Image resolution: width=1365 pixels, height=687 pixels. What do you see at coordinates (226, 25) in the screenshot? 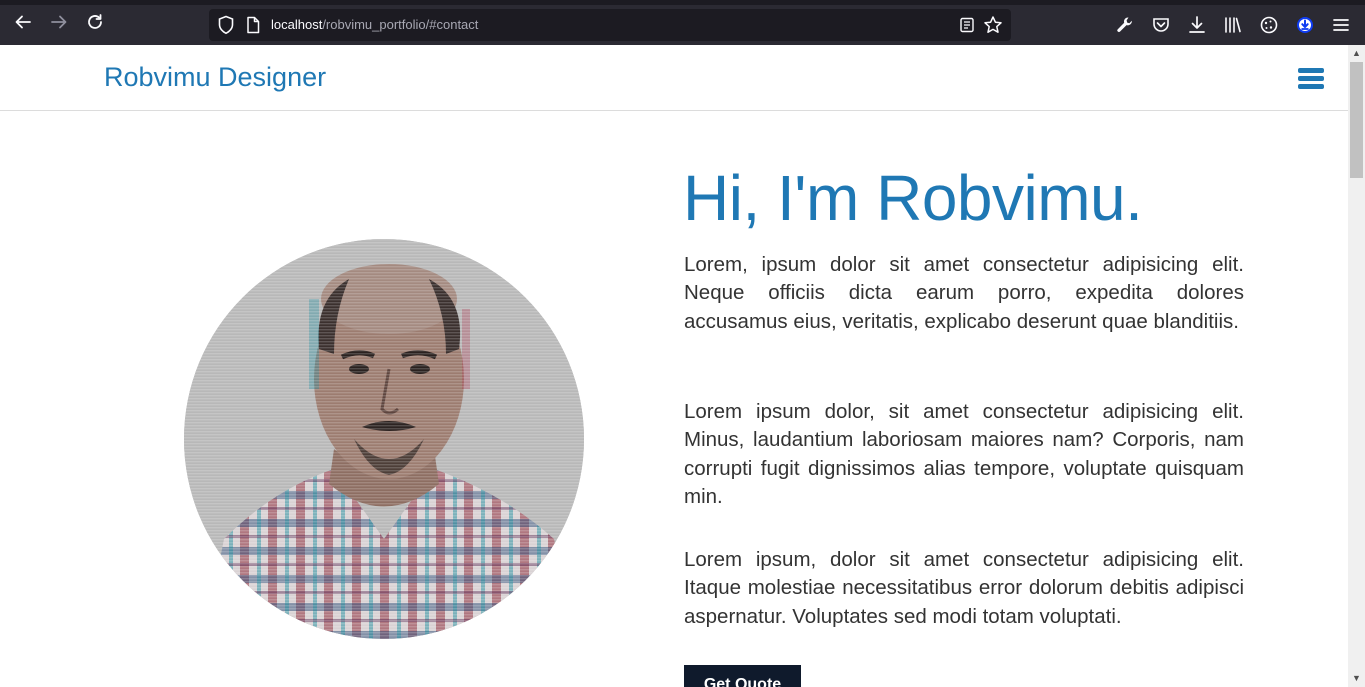
I see `shield-icon` at bounding box center [226, 25].